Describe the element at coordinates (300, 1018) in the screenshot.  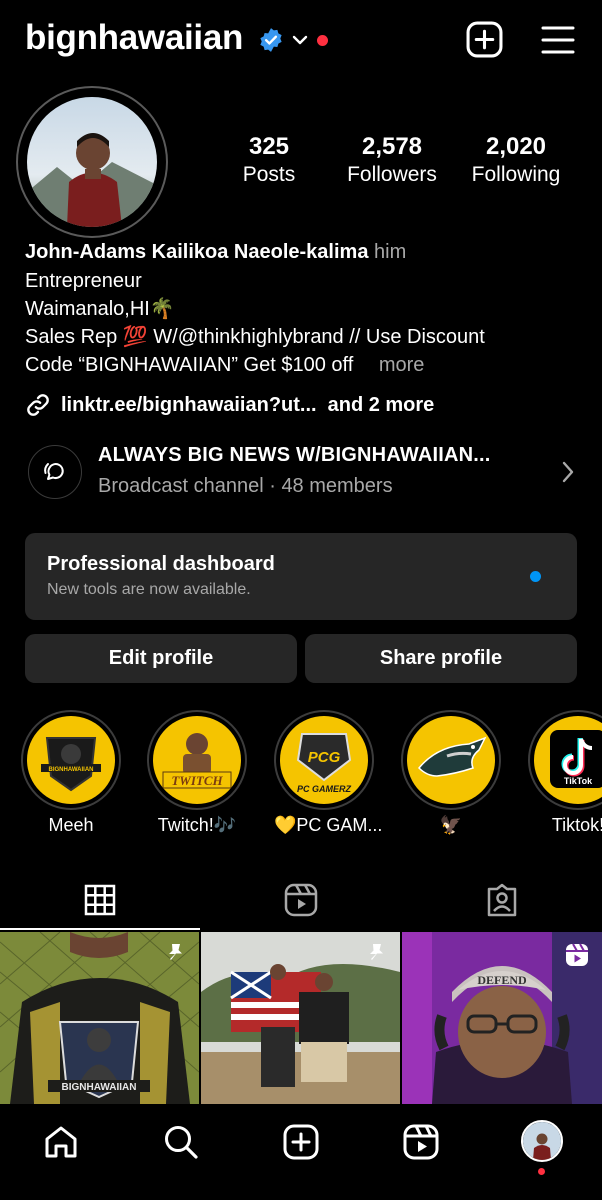
I see `grid-post` at that location.